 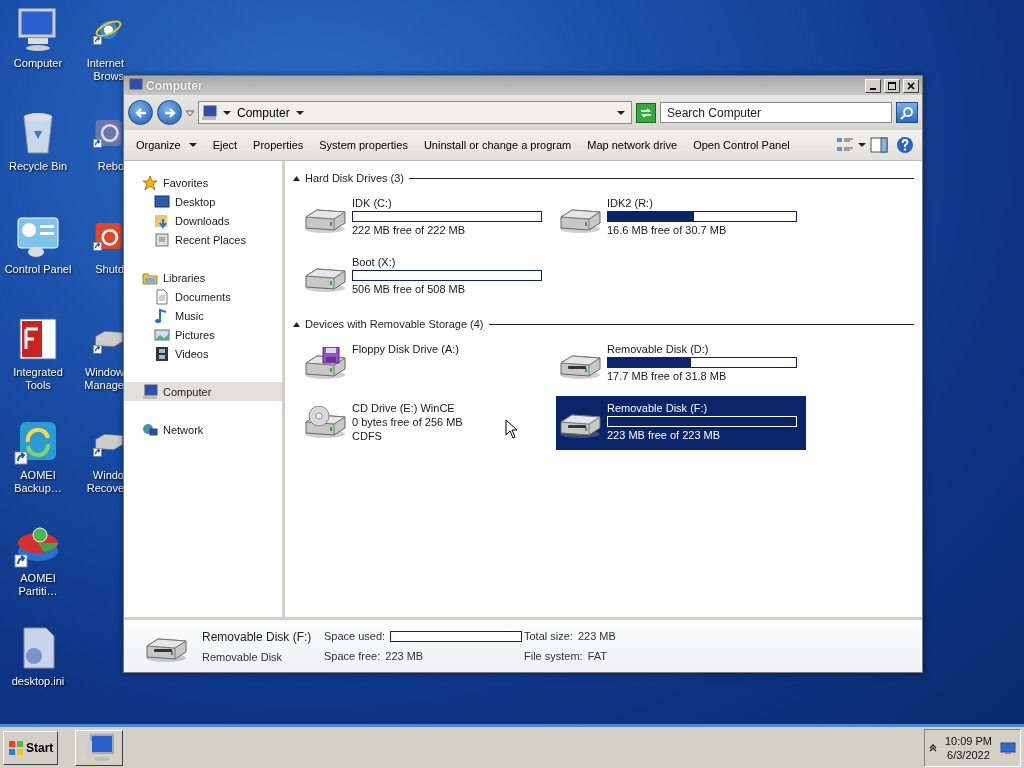 I want to click on desktop-icon-label: Recycle Bin, so click(x=38, y=166).